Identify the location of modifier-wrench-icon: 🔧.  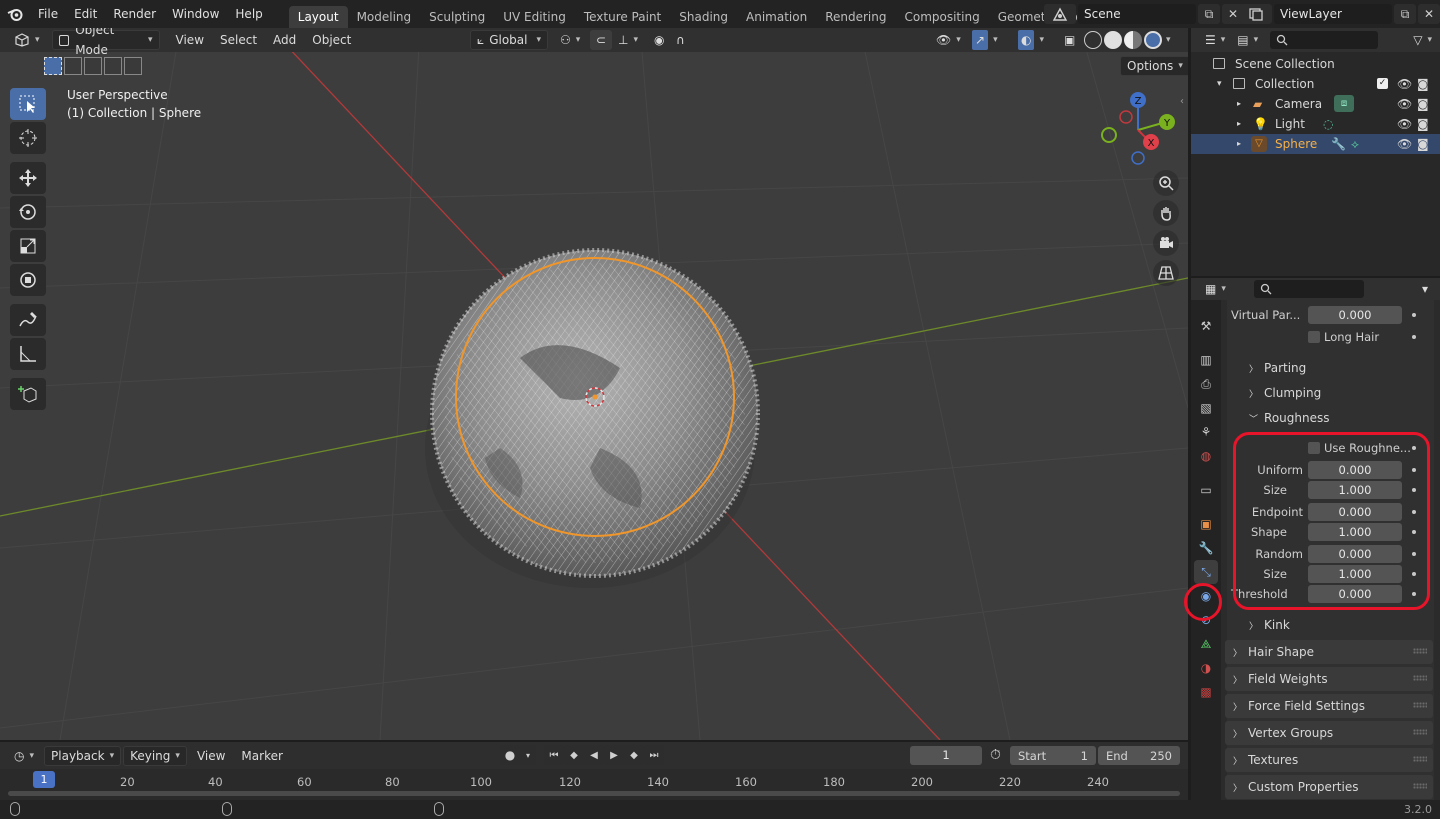
(1338, 144).